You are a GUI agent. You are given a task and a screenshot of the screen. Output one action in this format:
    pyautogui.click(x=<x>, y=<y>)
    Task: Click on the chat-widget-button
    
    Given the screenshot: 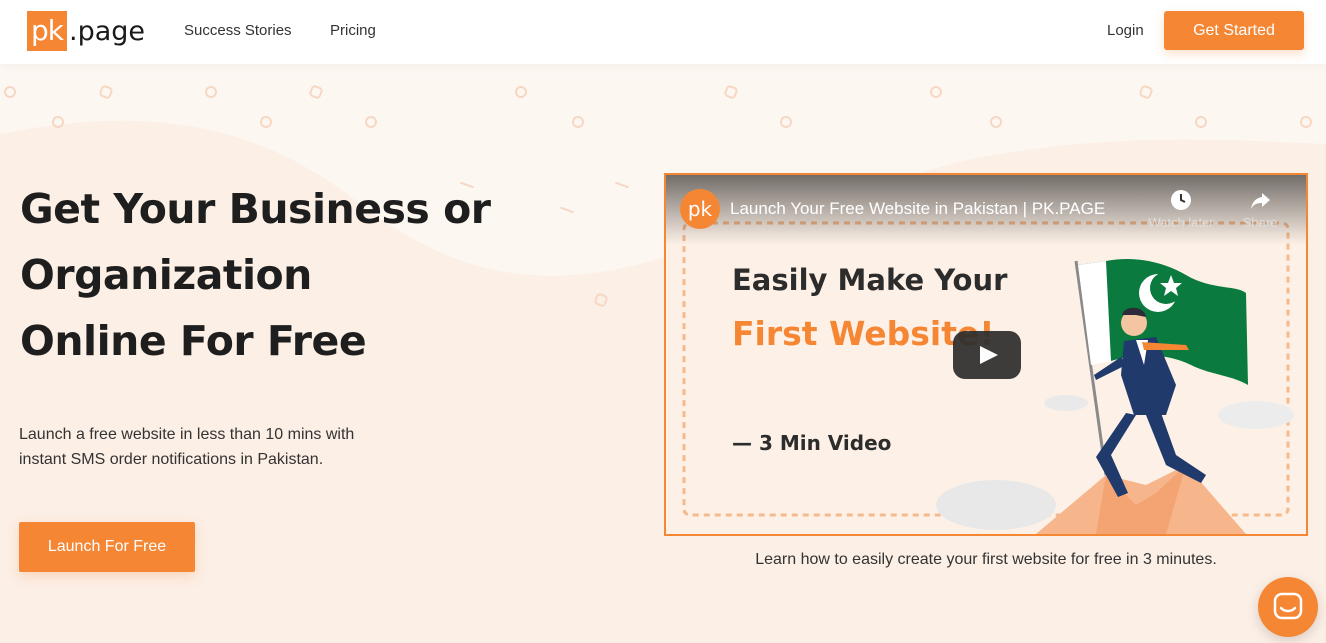 What is the action you would take?
    pyautogui.click(x=1288, y=607)
    